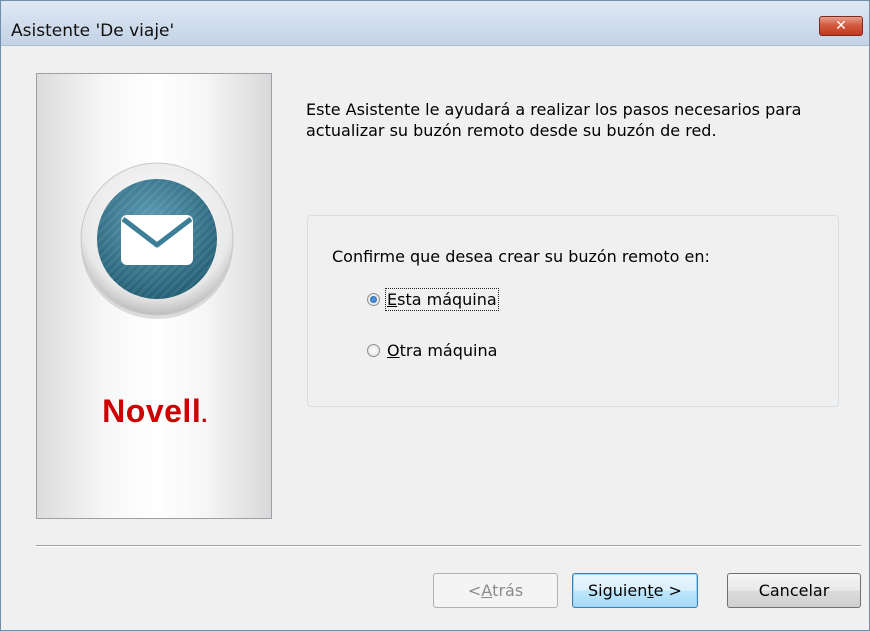  I want to click on radio-unselected-icon, so click(373, 350).